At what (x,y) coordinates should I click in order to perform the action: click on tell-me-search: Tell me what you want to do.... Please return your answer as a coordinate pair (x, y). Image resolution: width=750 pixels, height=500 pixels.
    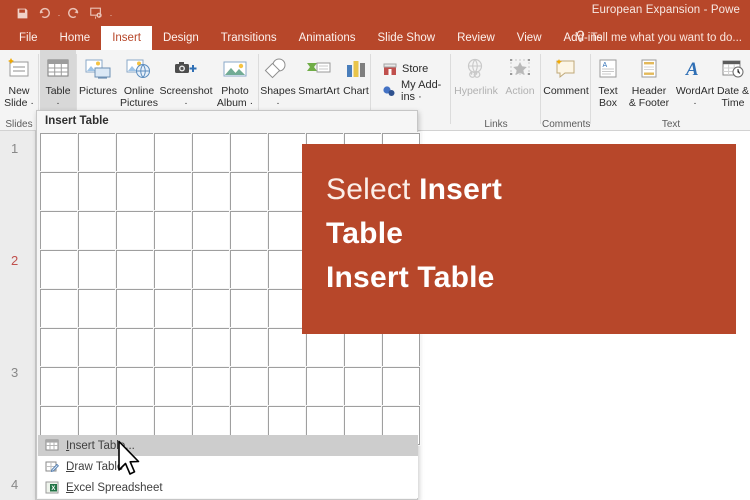
    Looking at the image, I should click on (658, 38).